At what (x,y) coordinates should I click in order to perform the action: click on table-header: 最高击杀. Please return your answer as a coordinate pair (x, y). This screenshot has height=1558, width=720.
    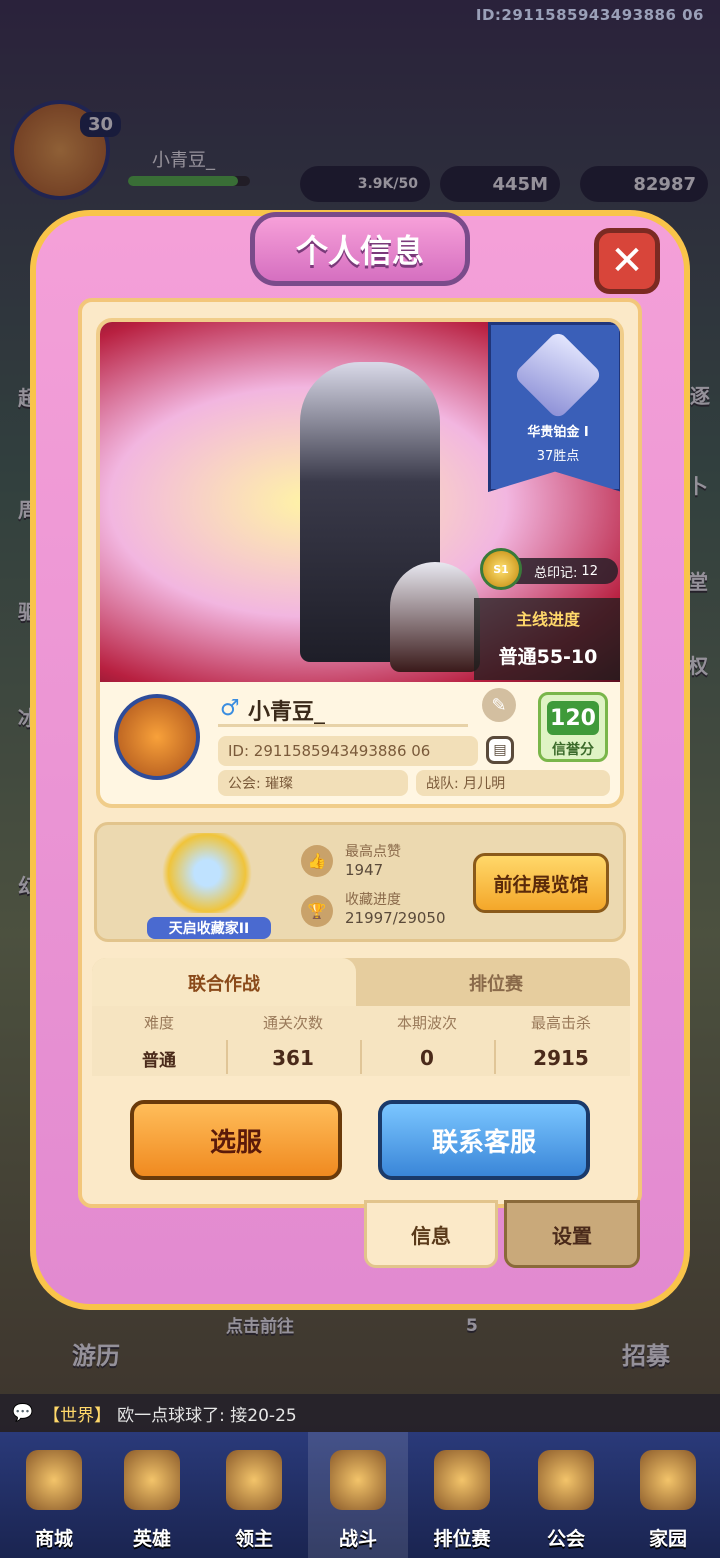
    Looking at the image, I should click on (560, 1023).